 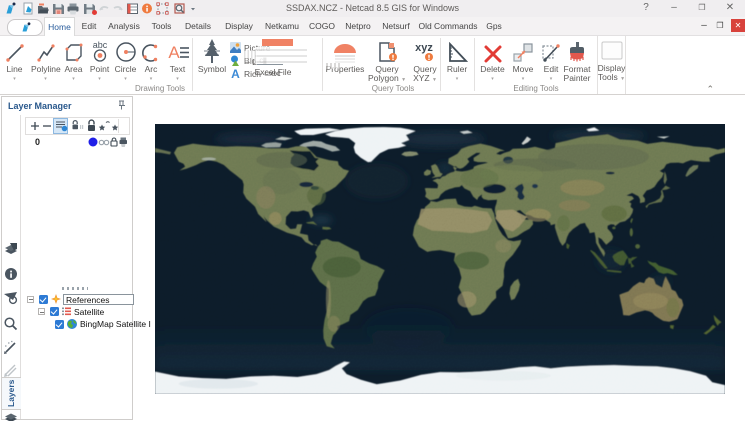 I want to click on svg-text: A, so click(x=174, y=52).